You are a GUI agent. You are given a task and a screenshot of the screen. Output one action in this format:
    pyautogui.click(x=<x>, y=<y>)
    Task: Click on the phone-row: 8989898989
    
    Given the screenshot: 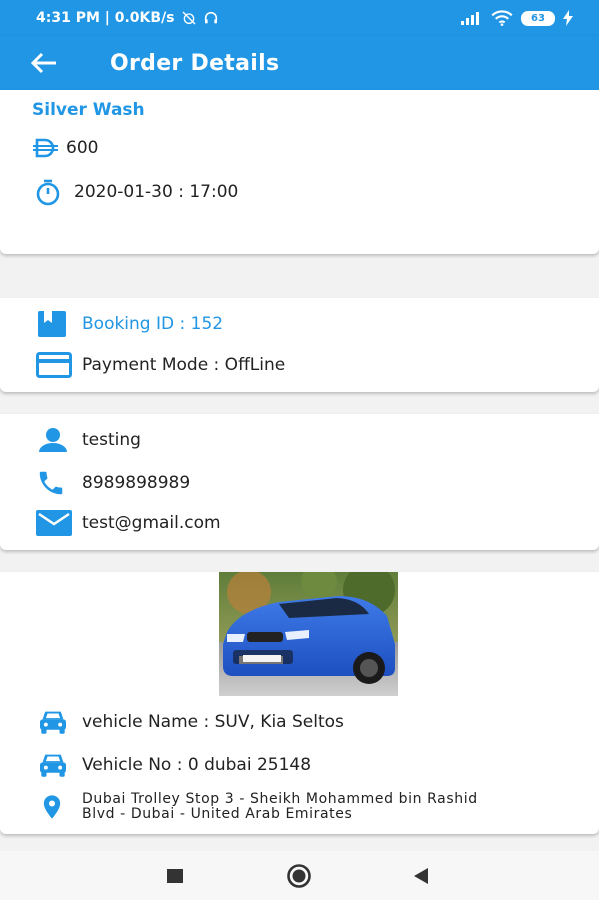 What is the action you would take?
    pyautogui.click(x=113, y=483)
    